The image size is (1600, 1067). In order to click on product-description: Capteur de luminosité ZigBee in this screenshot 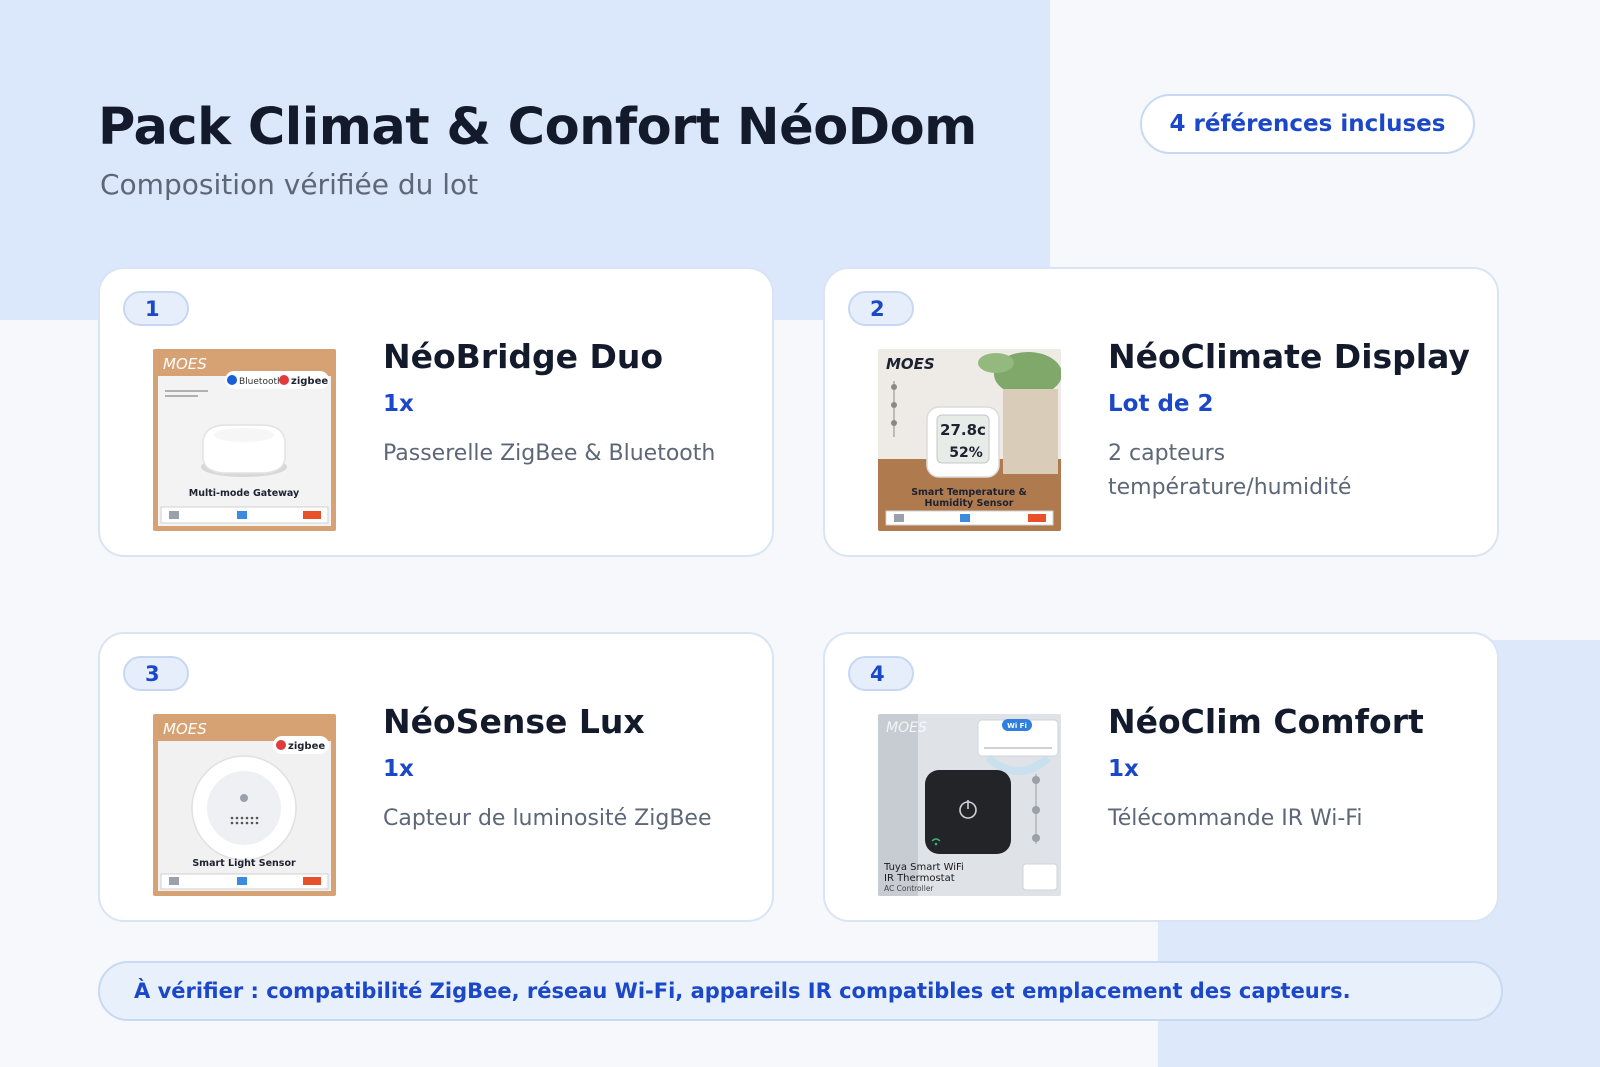, I will do `click(547, 818)`.